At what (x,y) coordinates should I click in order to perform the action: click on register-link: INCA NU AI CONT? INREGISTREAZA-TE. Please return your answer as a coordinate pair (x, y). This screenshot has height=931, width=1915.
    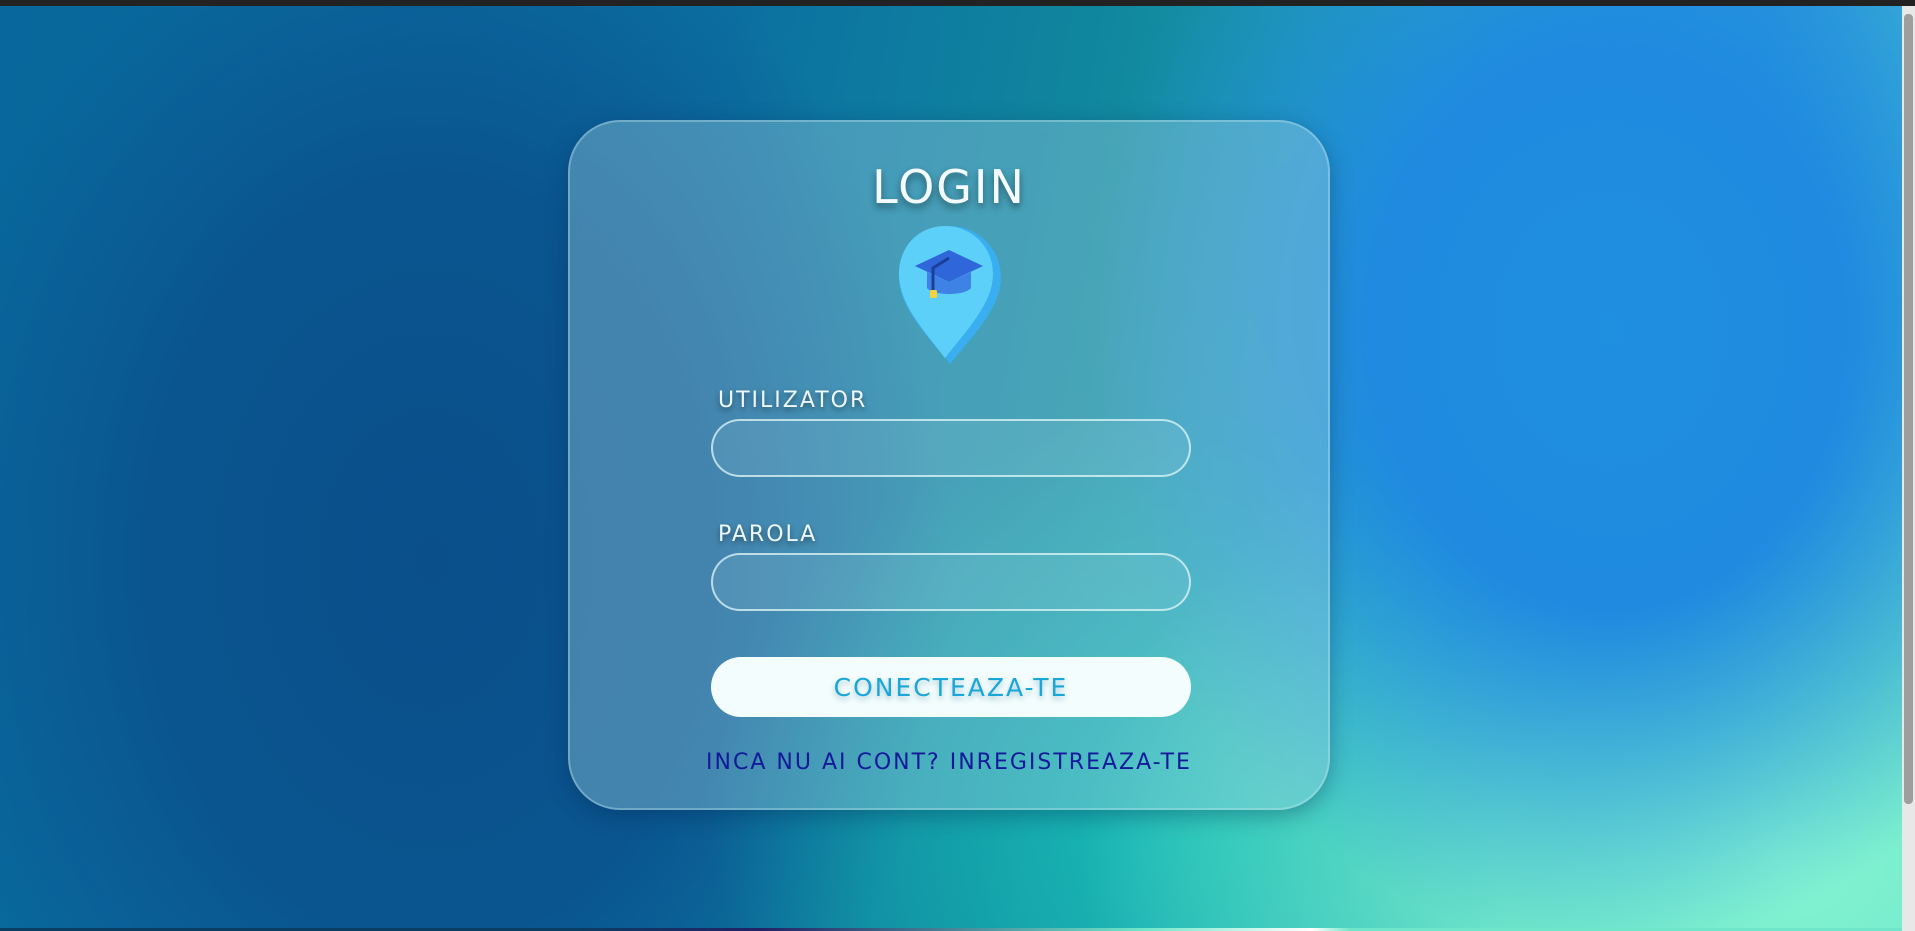
    Looking at the image, I should click on (949, 762).